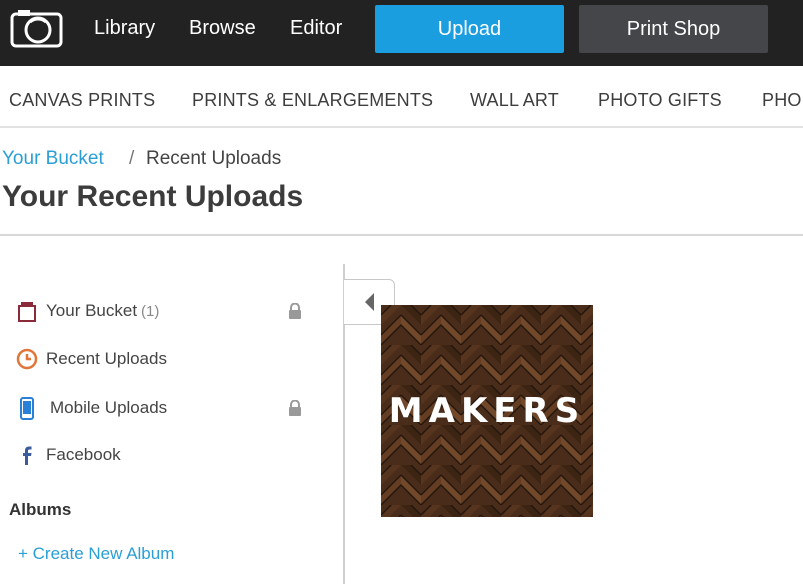  I want to click on photo-thumbnail: MAKERS, so click(487, 411).